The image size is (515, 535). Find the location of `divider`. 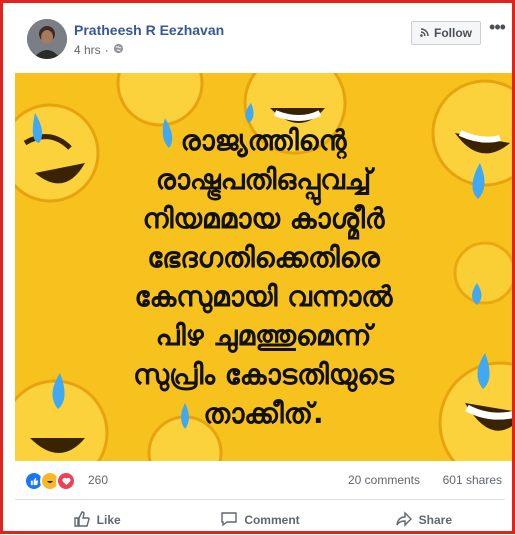

divider is located at coordinates (260, 499).